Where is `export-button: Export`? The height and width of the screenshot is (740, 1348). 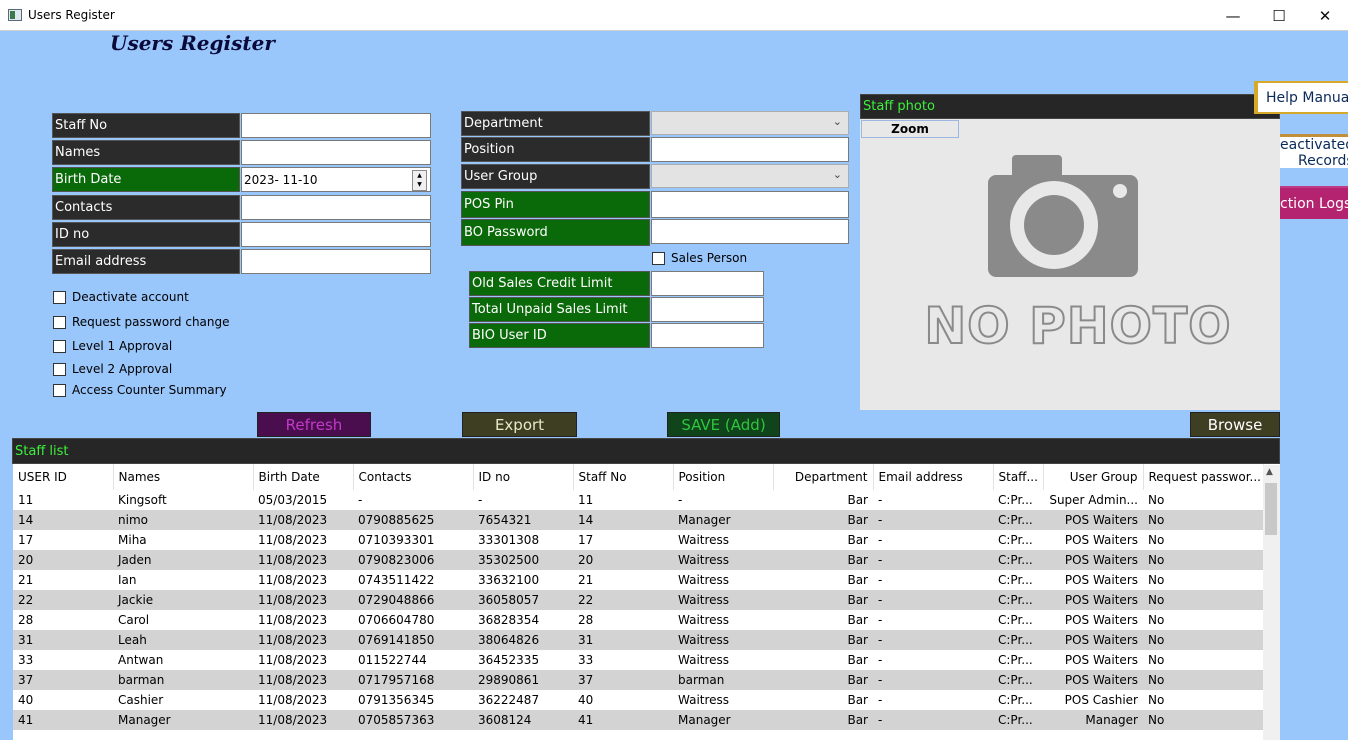 export-button: Export is located at coordinates (519, 424).